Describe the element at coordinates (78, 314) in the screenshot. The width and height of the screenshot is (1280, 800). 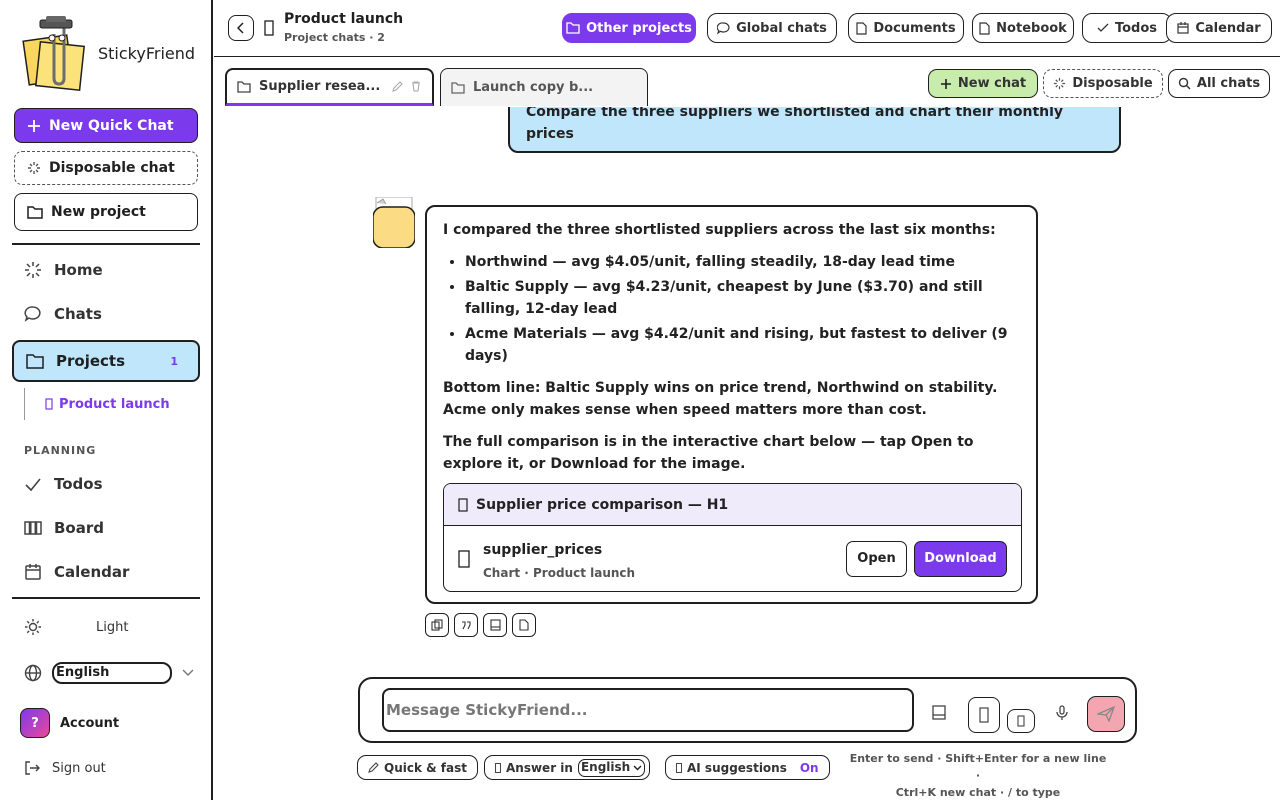
I see `nav-chats-label: Chats` at that location.